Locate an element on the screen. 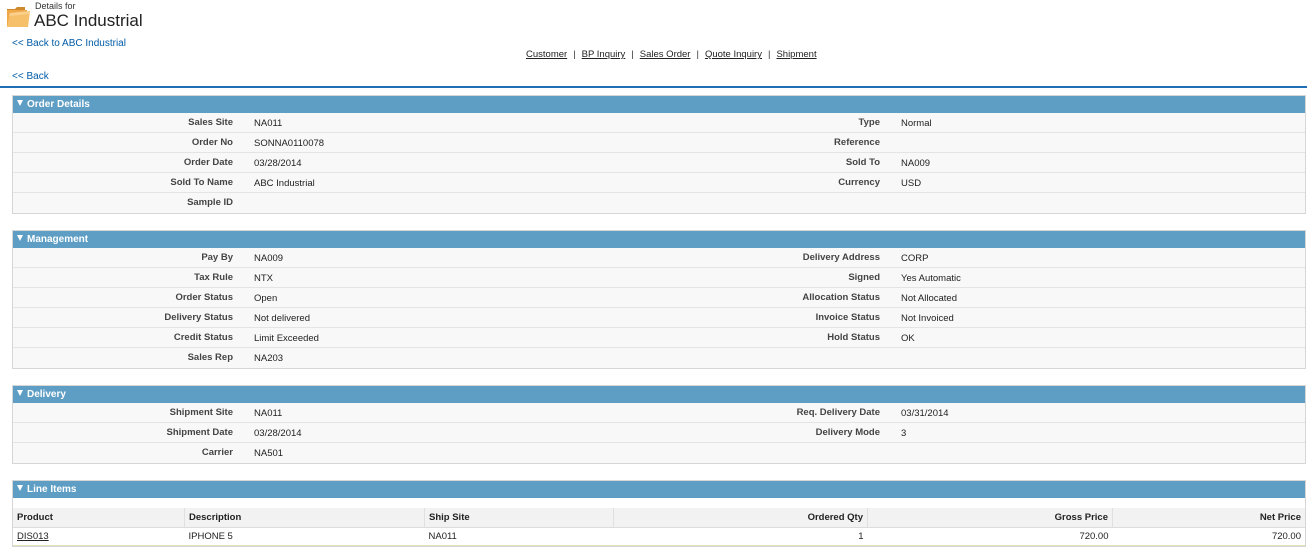 Image resolution: width=1307 pixels, height=547 pixels. field-label: Sold To is located at coordinates (862, 162).